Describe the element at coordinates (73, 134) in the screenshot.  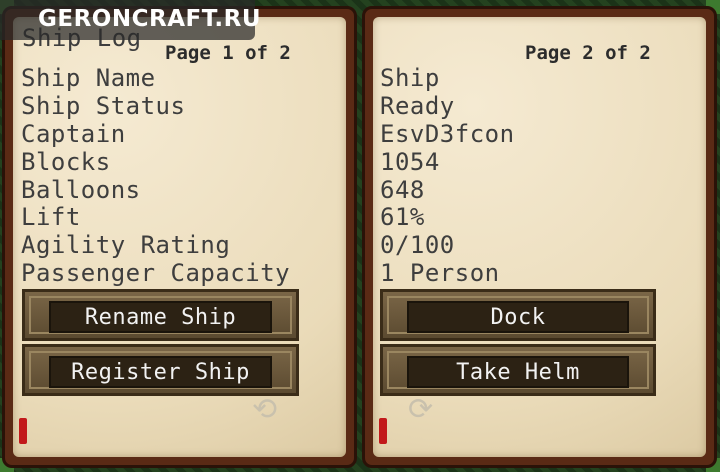
I see `label-captain: Captain` at that location.